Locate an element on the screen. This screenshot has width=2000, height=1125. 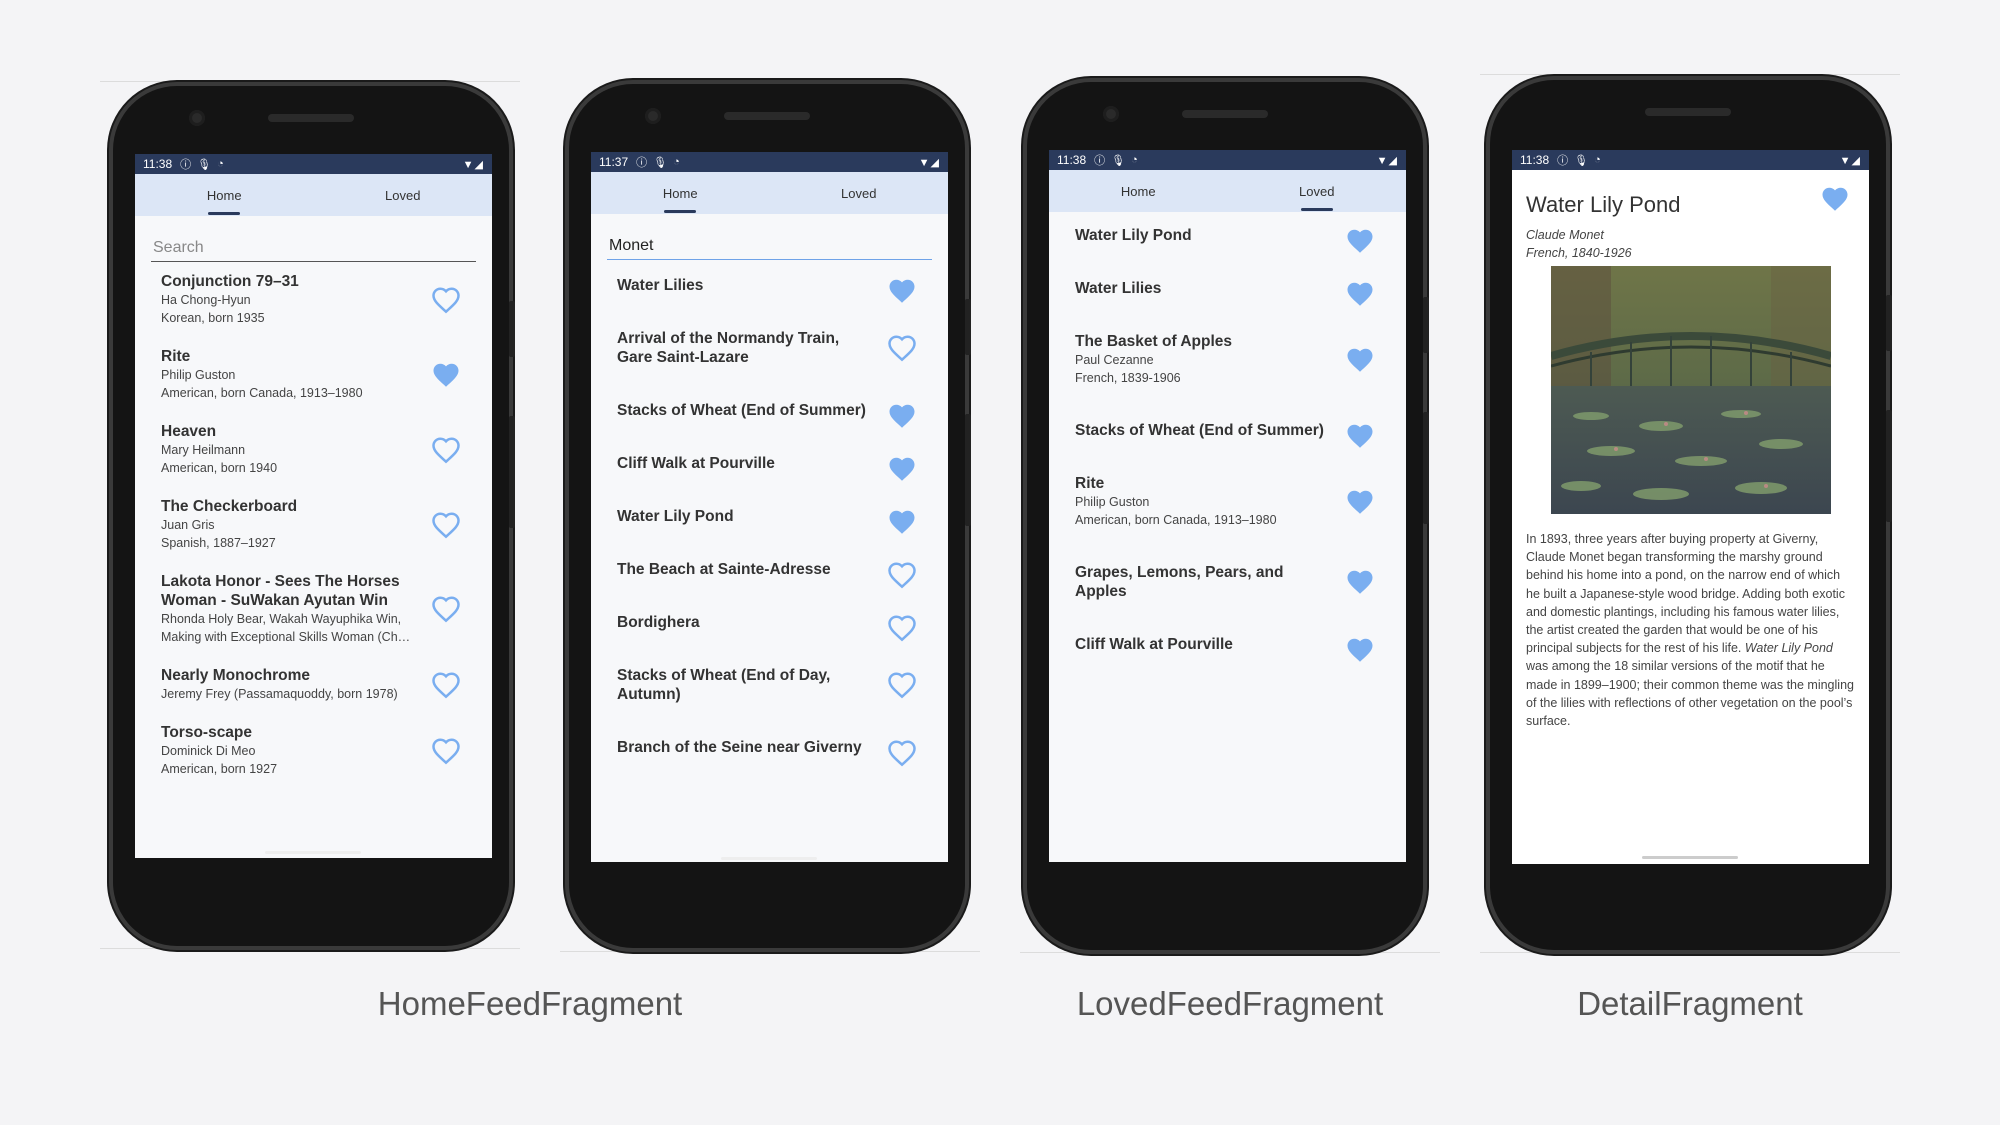
list-item: Heaven Mary Heilmann American, born 1940 is located at coordinates (313, 449).